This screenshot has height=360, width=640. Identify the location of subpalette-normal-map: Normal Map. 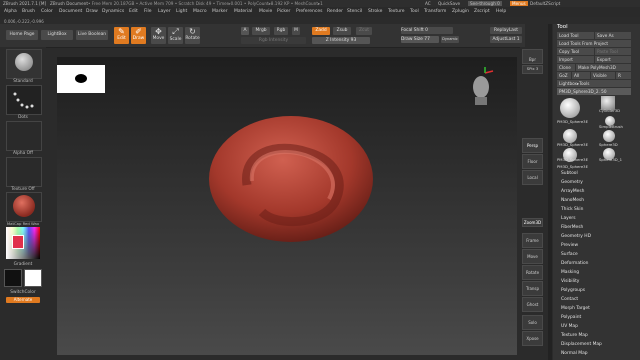
(574, 353).